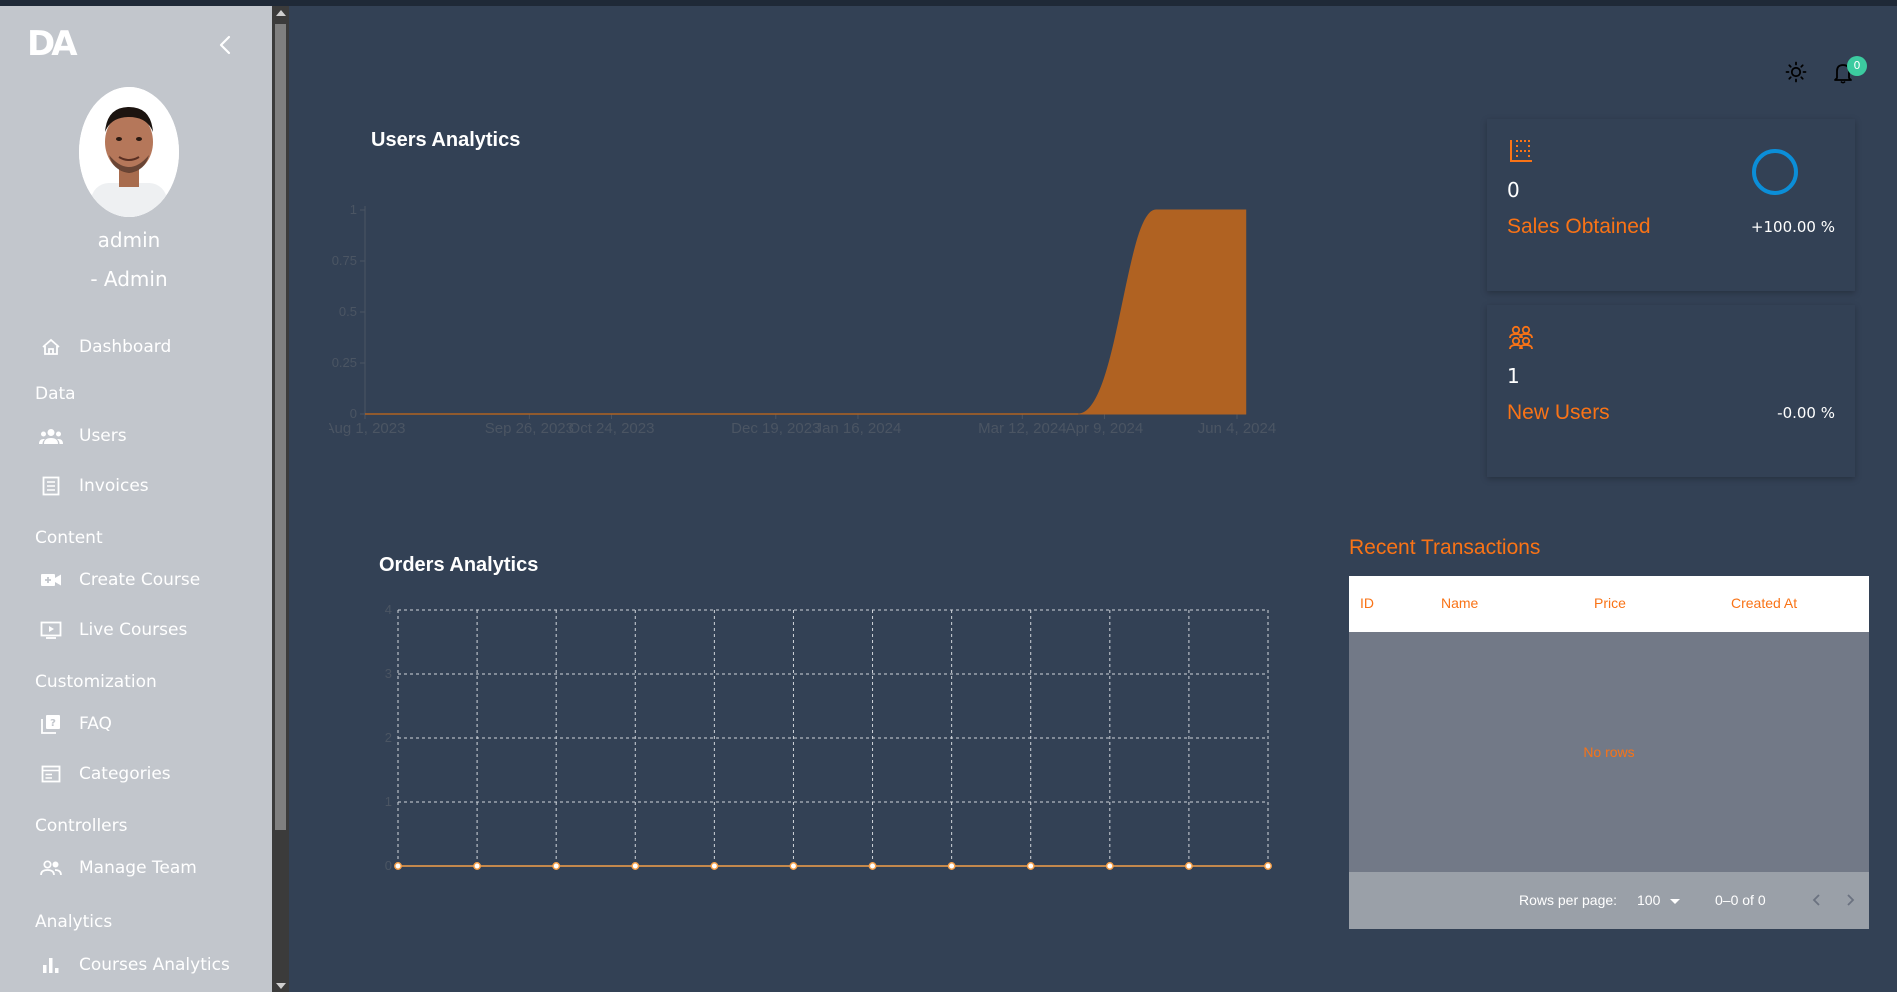 The height and width of the screenshot is (992, 1897). What do you see at coordinates (51, 347) in the screenshot?
I see `home-icon` at bounding box center [51, 347].